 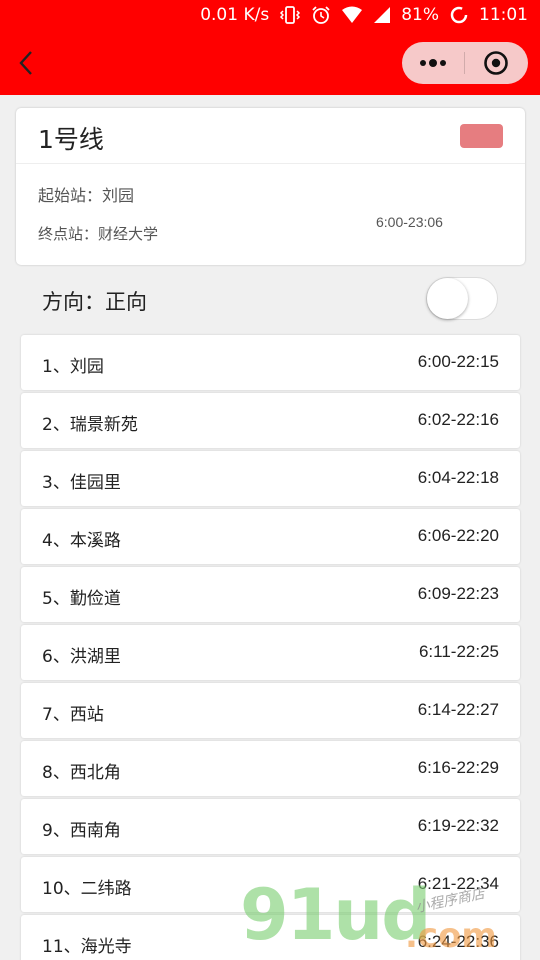 What do you see at coordinates (409, 222) in the screenshot?
I see `line-hours: 6:00-23:06` at bounding box center [409, 222].